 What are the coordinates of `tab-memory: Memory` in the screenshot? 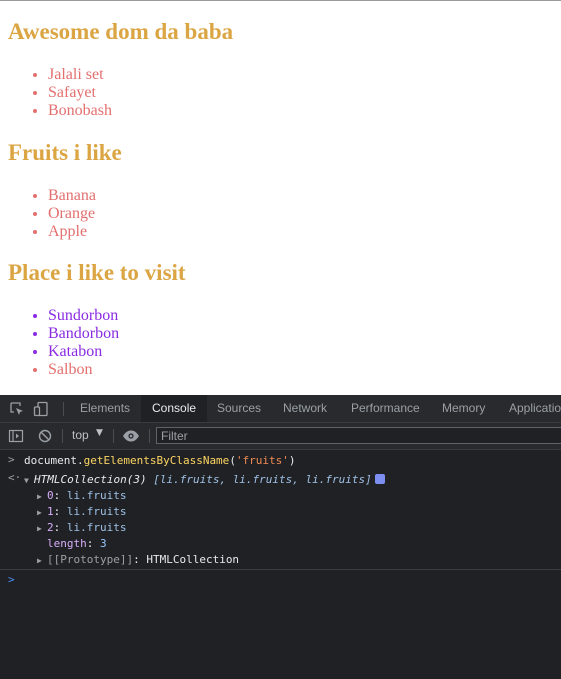 It's located at (463, 408).